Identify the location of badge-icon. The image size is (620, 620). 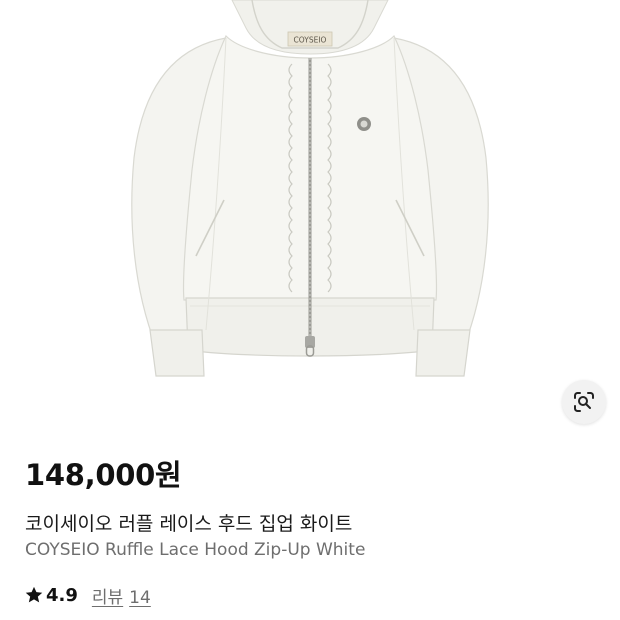
(364, 124).